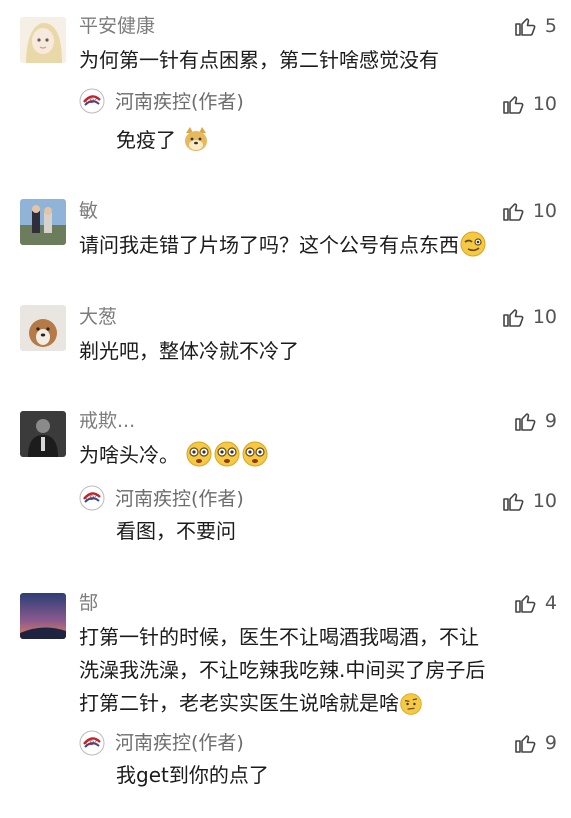  I want to click on like-button: 4, so click(535, 603).